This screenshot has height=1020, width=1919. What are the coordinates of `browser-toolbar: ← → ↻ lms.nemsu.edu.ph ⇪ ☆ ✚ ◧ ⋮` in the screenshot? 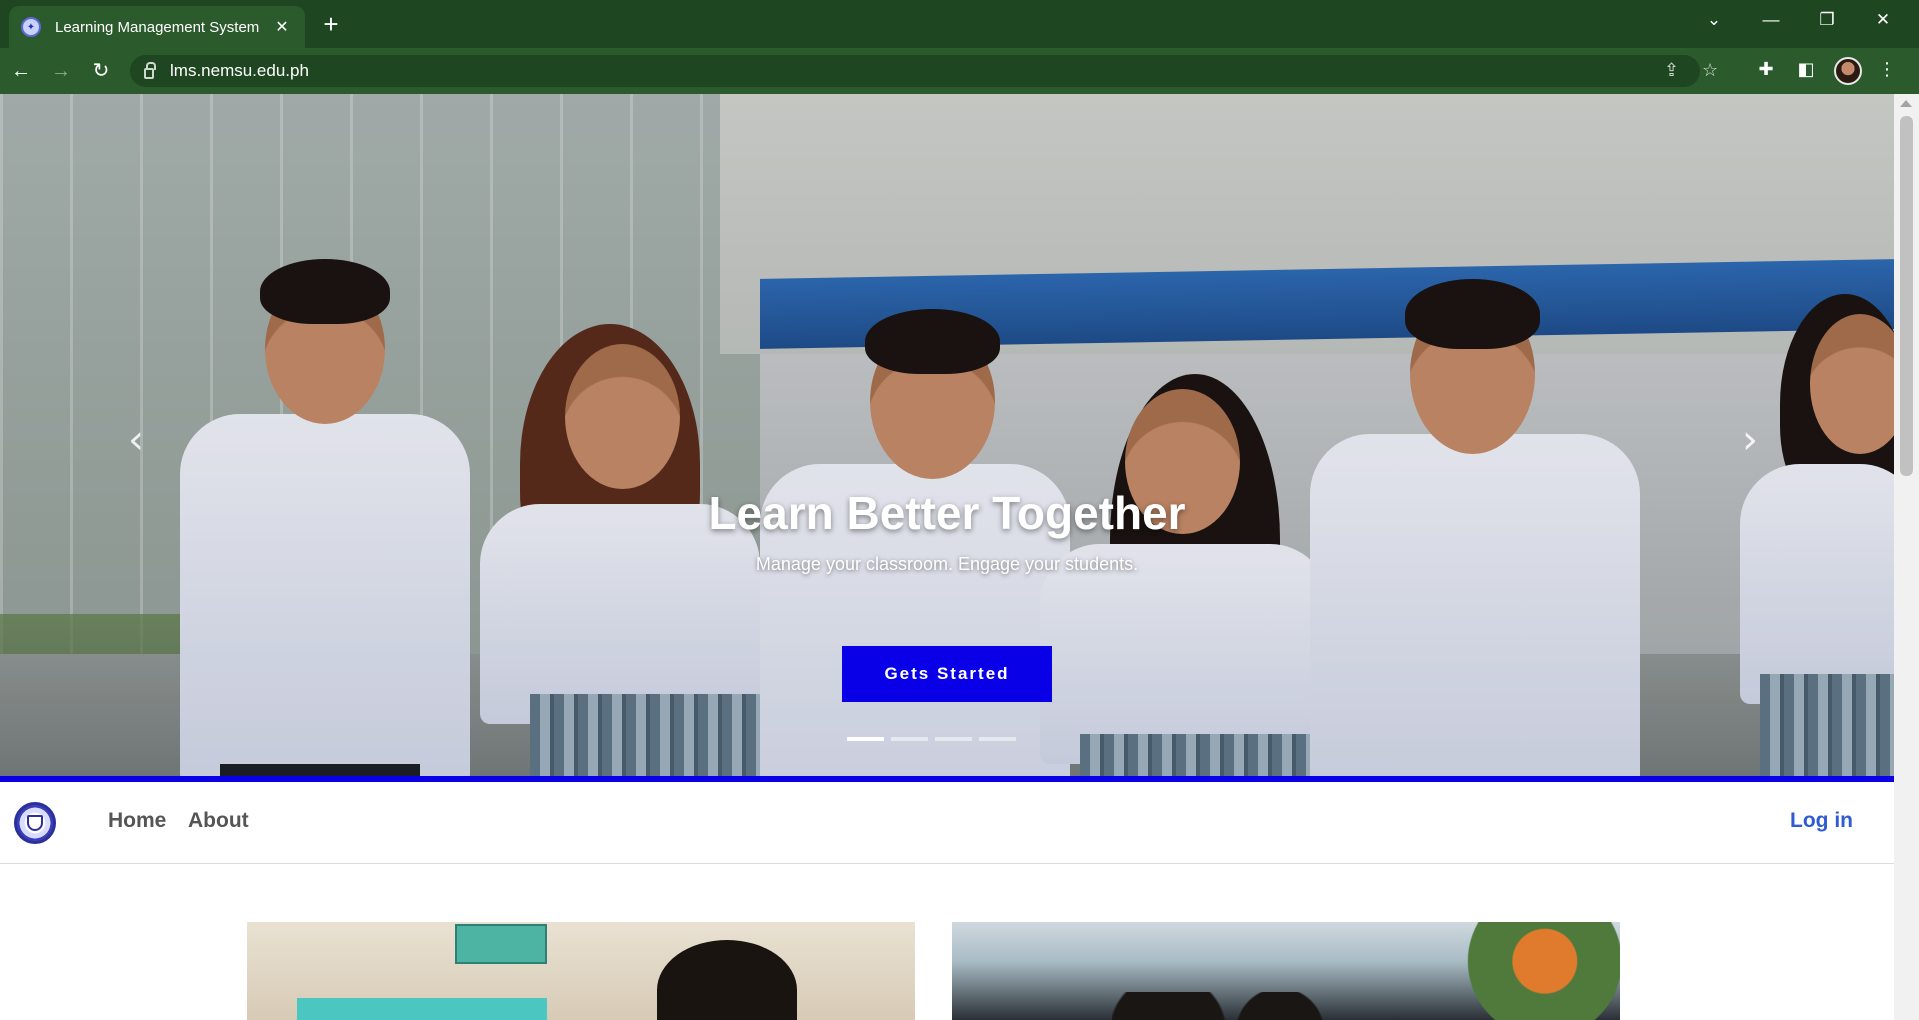 It's located at (959, 71).